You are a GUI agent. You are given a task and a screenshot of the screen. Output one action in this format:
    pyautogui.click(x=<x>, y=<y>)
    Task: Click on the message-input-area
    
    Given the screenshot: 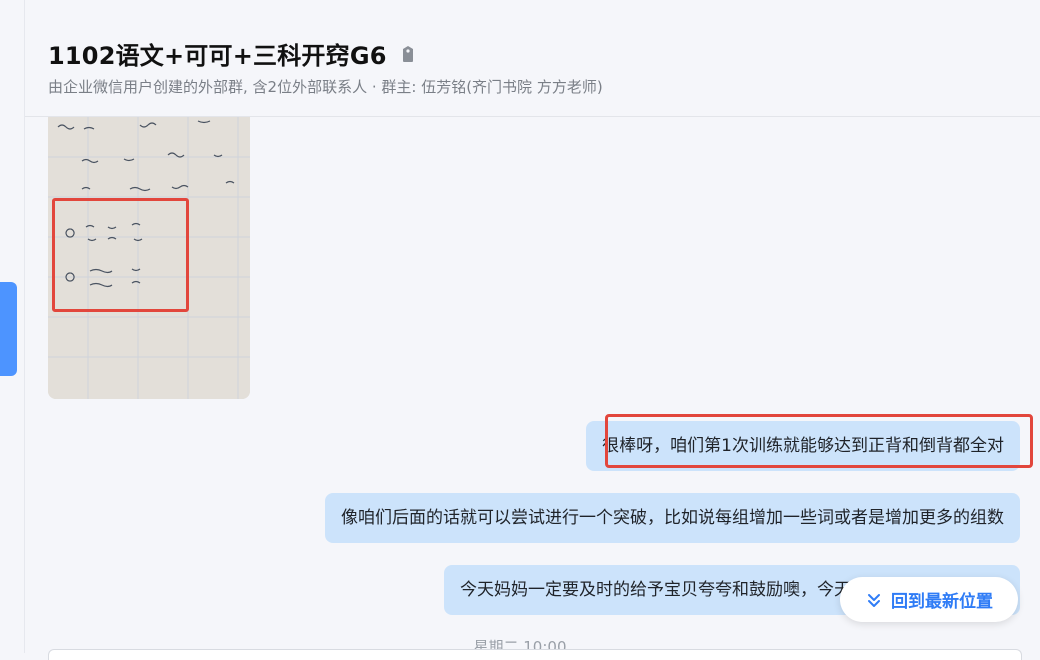 What is the action you would take?
    pyautogui.click(x=535, y=654)
    